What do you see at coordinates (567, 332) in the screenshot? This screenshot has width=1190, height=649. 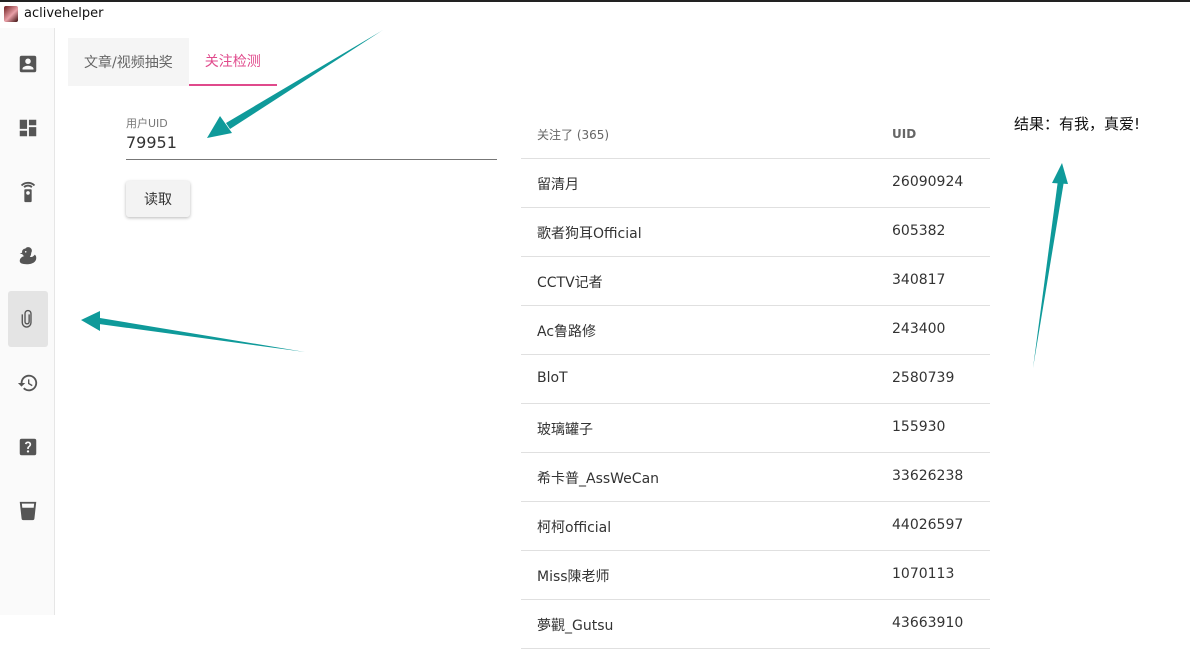 I see `row-name: Ac鲁路修` at bounding box center [567, 332].